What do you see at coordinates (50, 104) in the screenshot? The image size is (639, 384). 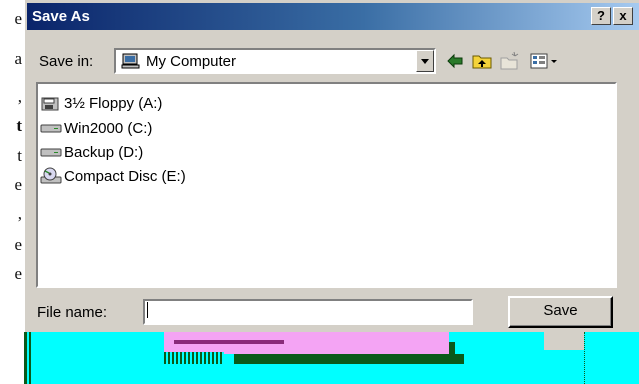 I see `floppy-drive-icon` at bounding box center [50, 104].